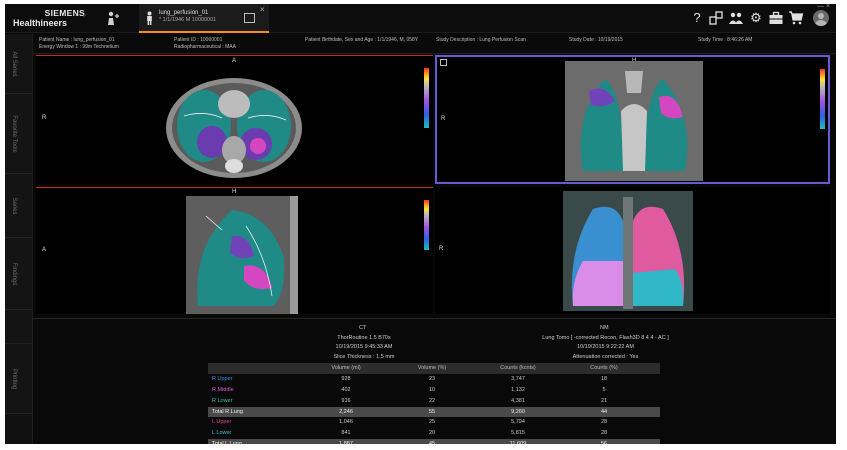 This screenshot has width=847, height=450. I want to click on table-cell: 25, so click(432, 422).